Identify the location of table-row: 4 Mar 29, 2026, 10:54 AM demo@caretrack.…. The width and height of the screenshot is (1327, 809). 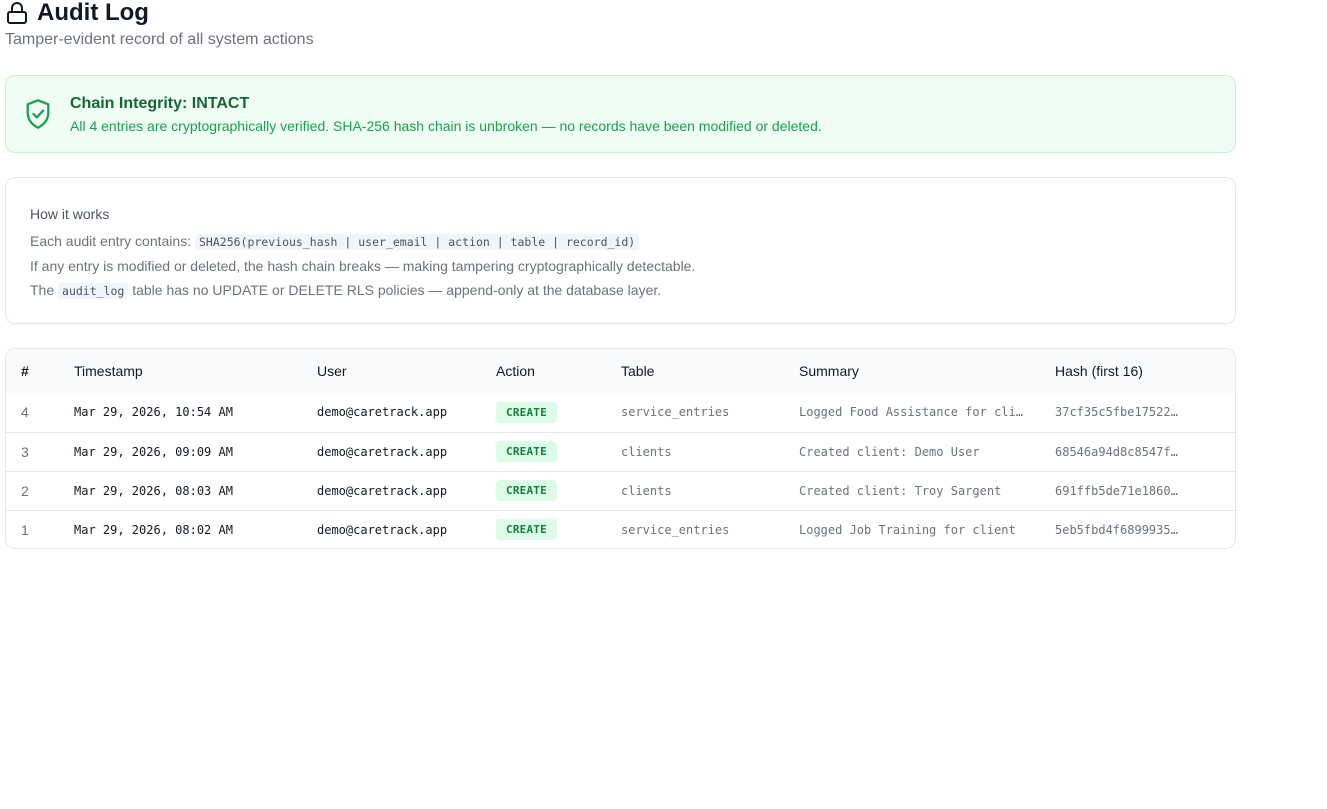
(620, 412).